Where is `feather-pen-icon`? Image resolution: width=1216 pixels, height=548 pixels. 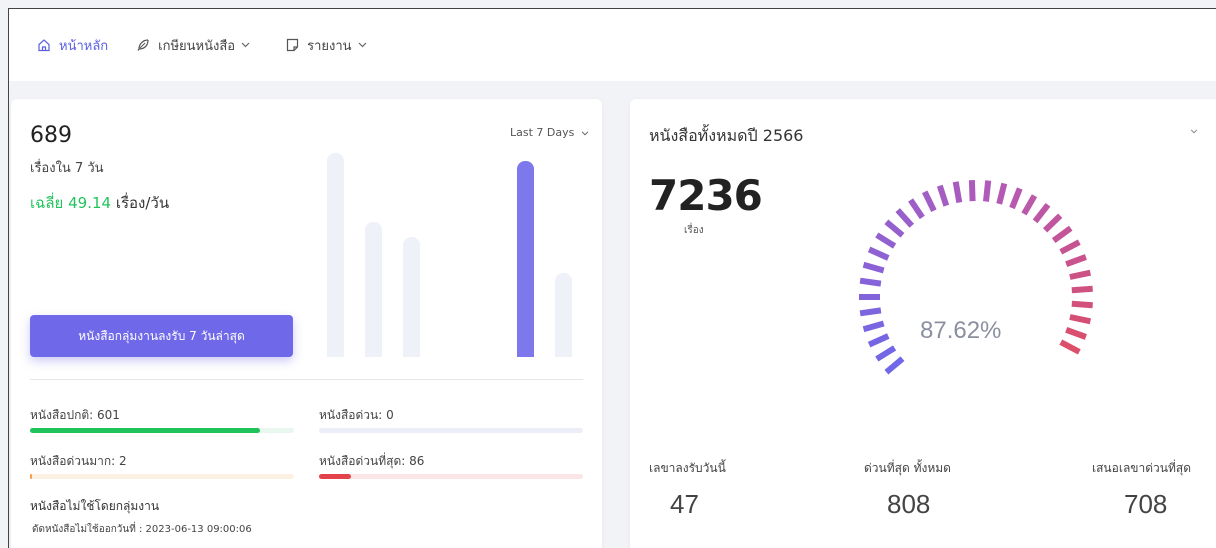 feather-pen-icon is located at coordinates (143, 45).